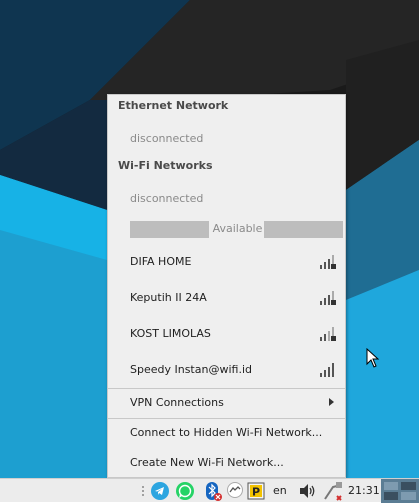  What do you see at coordinates (280, 490) in the screenshot?
I see `keyboard-language: en` at bounding box center [280, 490].